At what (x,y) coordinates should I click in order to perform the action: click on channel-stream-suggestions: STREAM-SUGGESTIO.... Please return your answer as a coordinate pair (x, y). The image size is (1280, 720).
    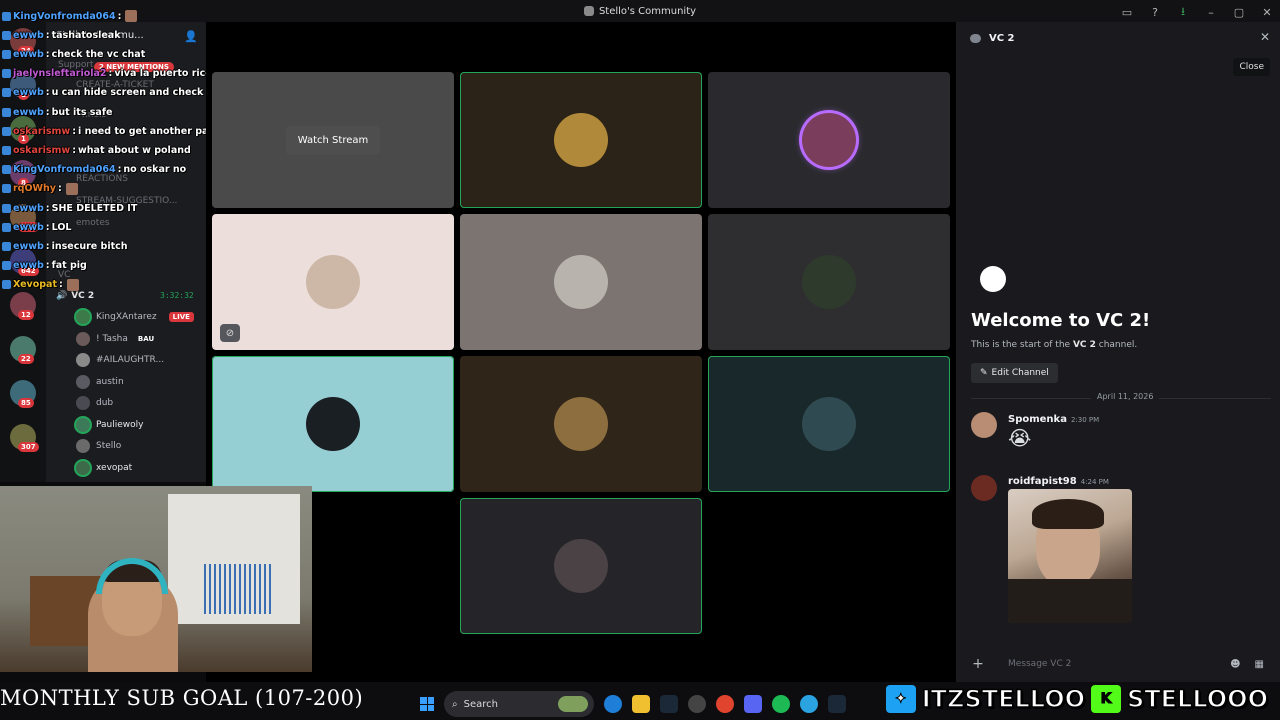
    Looking at the image, I should click on (126, 201).